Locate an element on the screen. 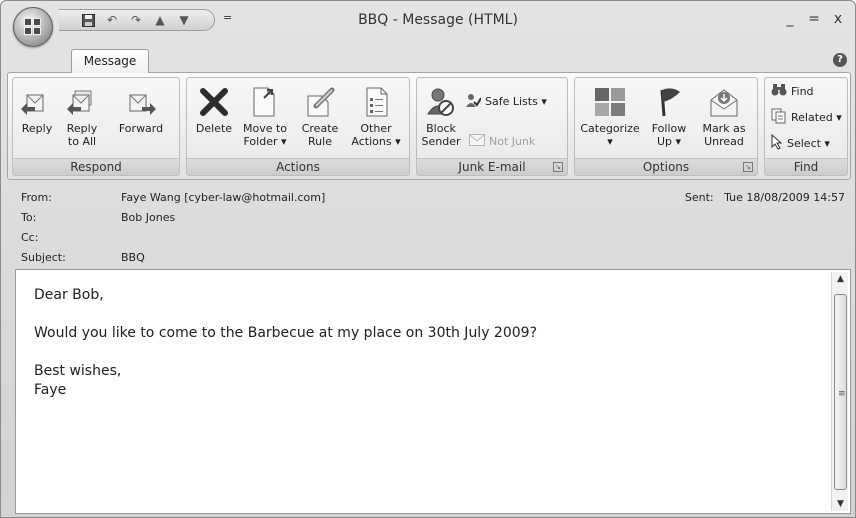 This screenshot has width=856, height=518. reply-icon is located at coordinates (37, 102).